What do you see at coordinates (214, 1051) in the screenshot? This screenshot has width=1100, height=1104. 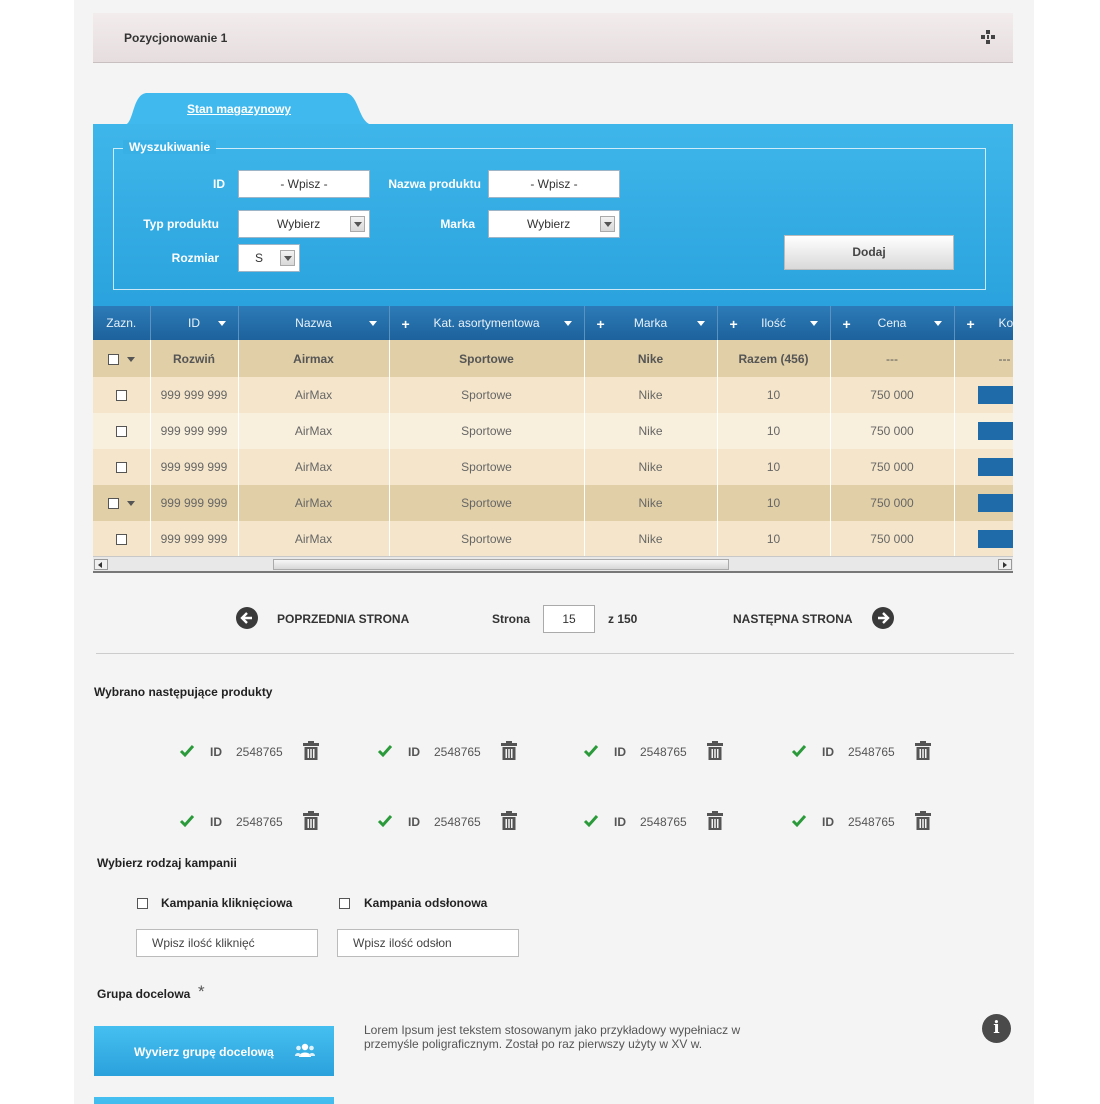 I see `choose-target-group-button: Wyvierz grupę docelową` at bounding box center [214, 1051].